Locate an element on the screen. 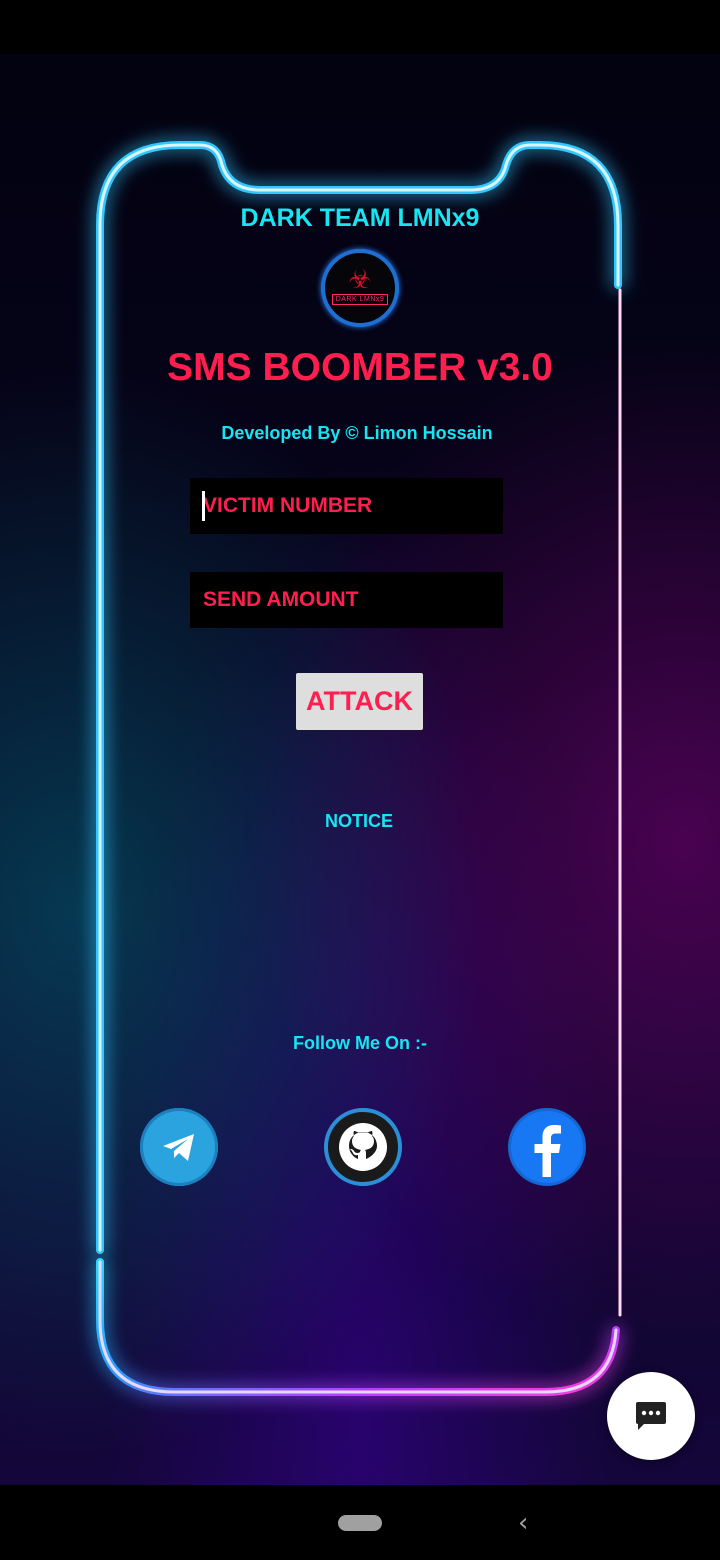 The image size is (720, 1560). notice-label: NOTICE is located at coordinates (358, 821).